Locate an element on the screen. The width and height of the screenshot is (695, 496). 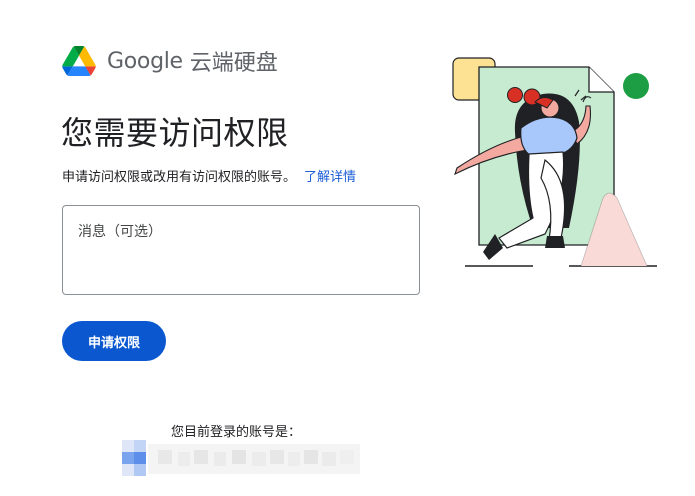
blurred-avatar-icon is located at coordinates (134, 458).